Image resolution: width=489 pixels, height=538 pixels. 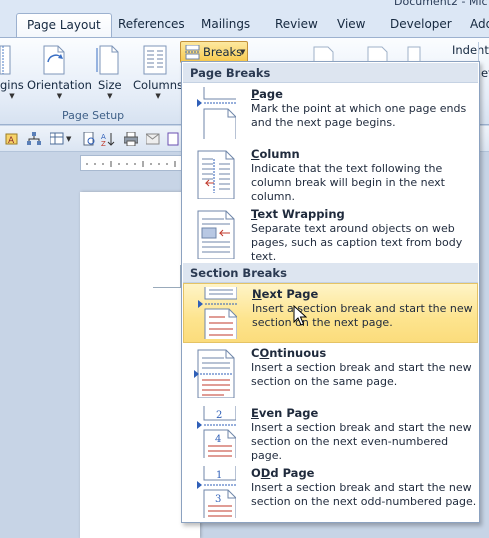 I want to click on continuous-break-icon, so click(x=214, y=373).